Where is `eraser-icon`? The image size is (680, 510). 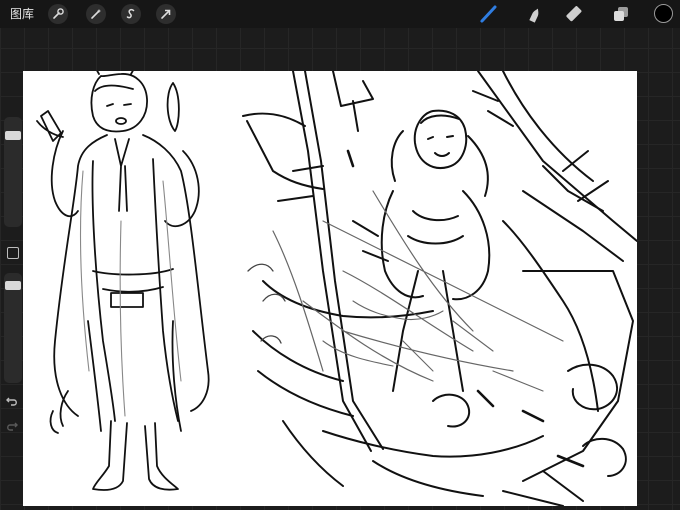
eraser-icon is located at coordinates (575, 14).